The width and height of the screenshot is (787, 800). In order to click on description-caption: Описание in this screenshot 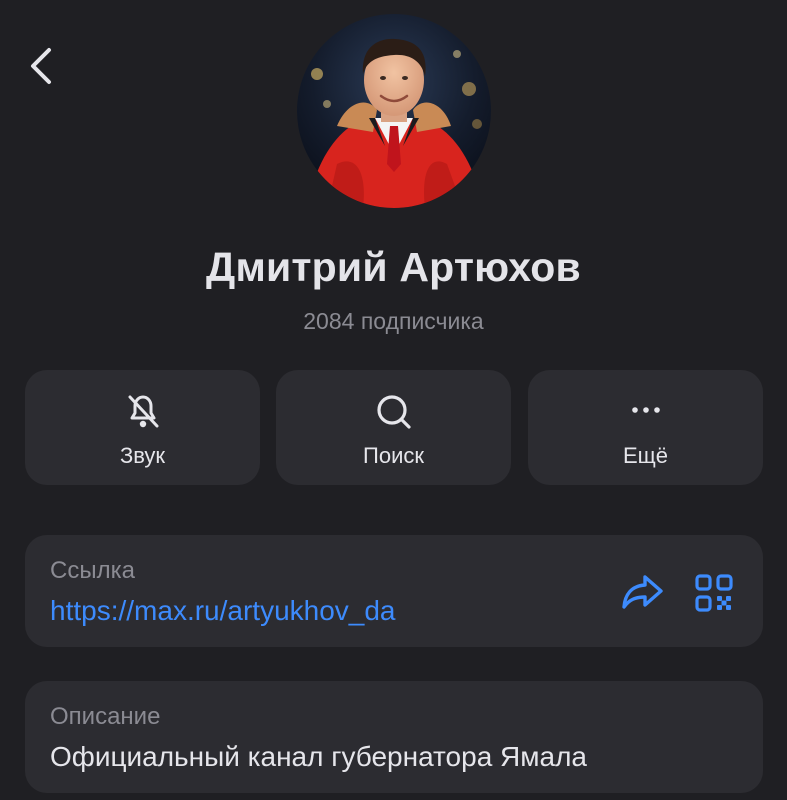, I will do `click(105, 716)`.